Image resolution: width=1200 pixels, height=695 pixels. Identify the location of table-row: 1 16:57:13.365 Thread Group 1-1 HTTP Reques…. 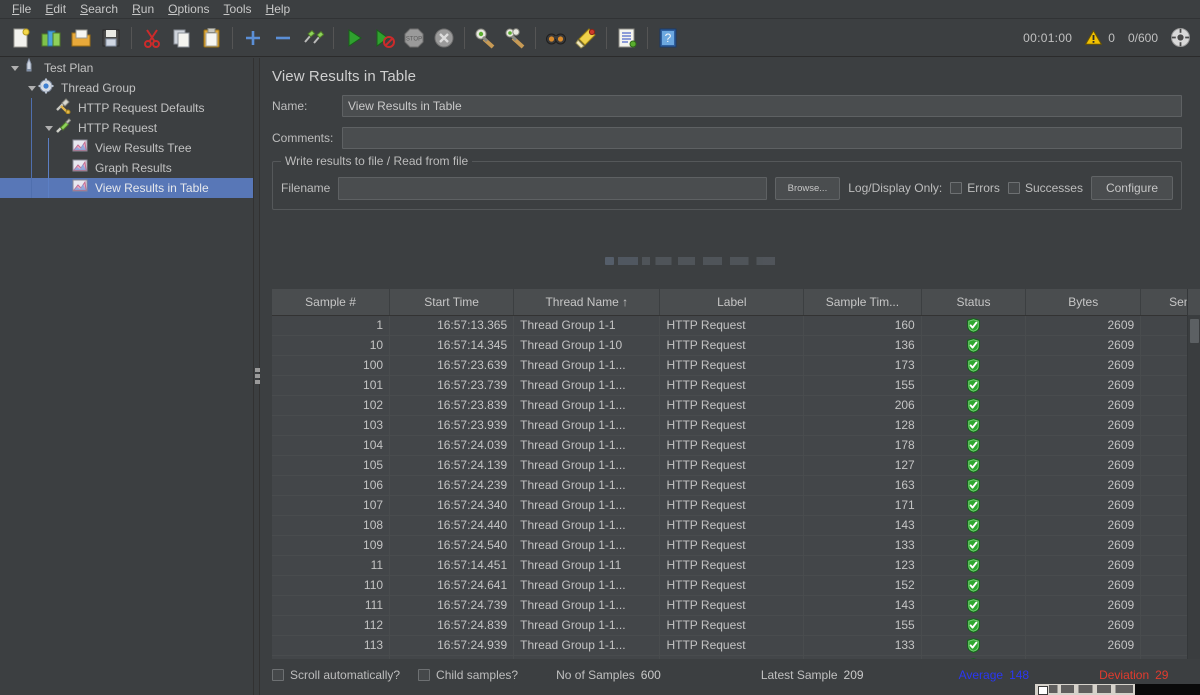
(736, 325).